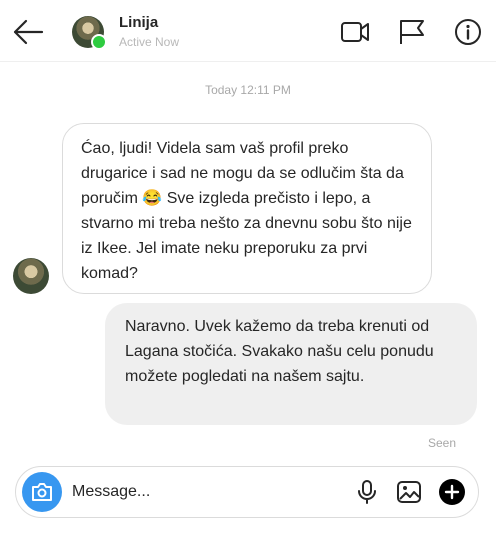 The width and height of the screenshot is (496, 537). I want to click on video-camera-icon, so click(355, 32).